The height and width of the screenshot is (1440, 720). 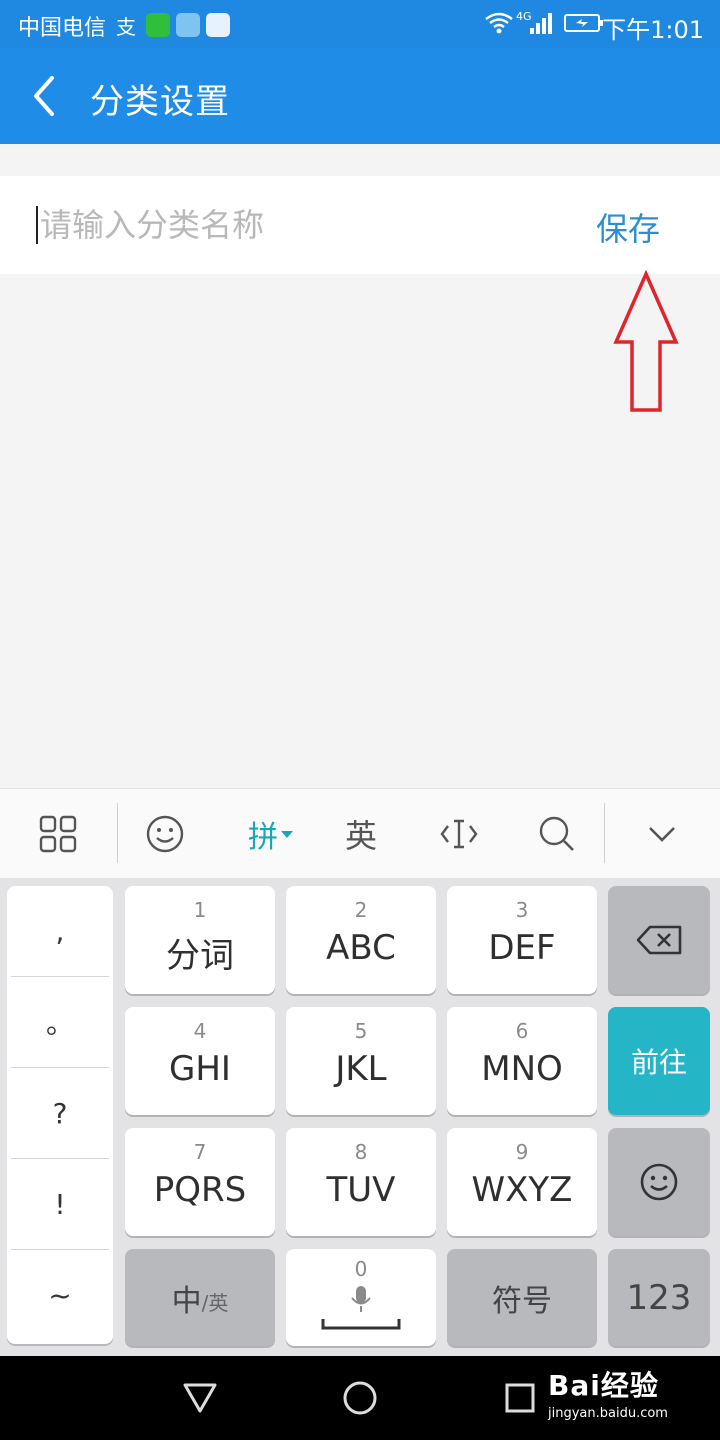 I want to click on emoji-toolbar-button, so click(x=165, y=834).